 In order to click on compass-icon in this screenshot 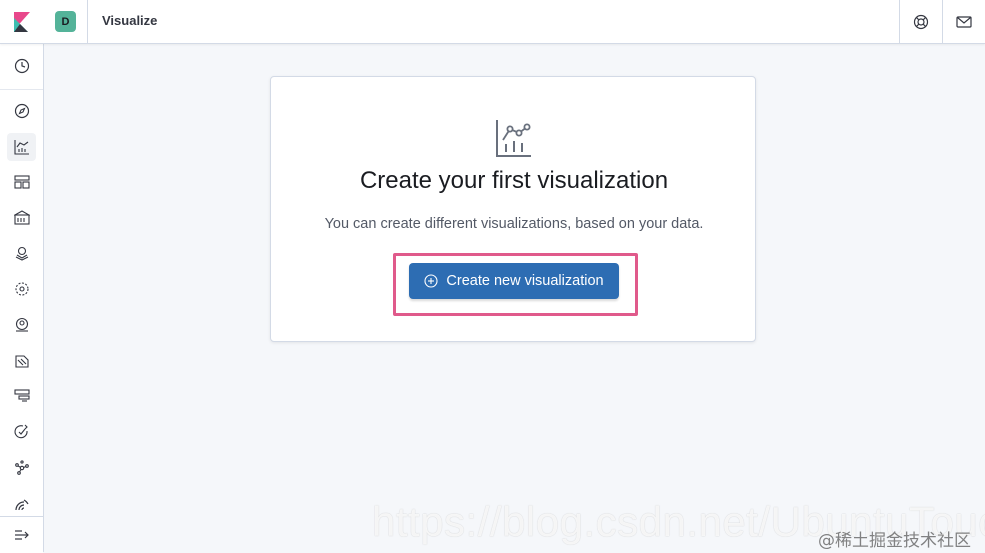, I will do `click(21, 111)`.